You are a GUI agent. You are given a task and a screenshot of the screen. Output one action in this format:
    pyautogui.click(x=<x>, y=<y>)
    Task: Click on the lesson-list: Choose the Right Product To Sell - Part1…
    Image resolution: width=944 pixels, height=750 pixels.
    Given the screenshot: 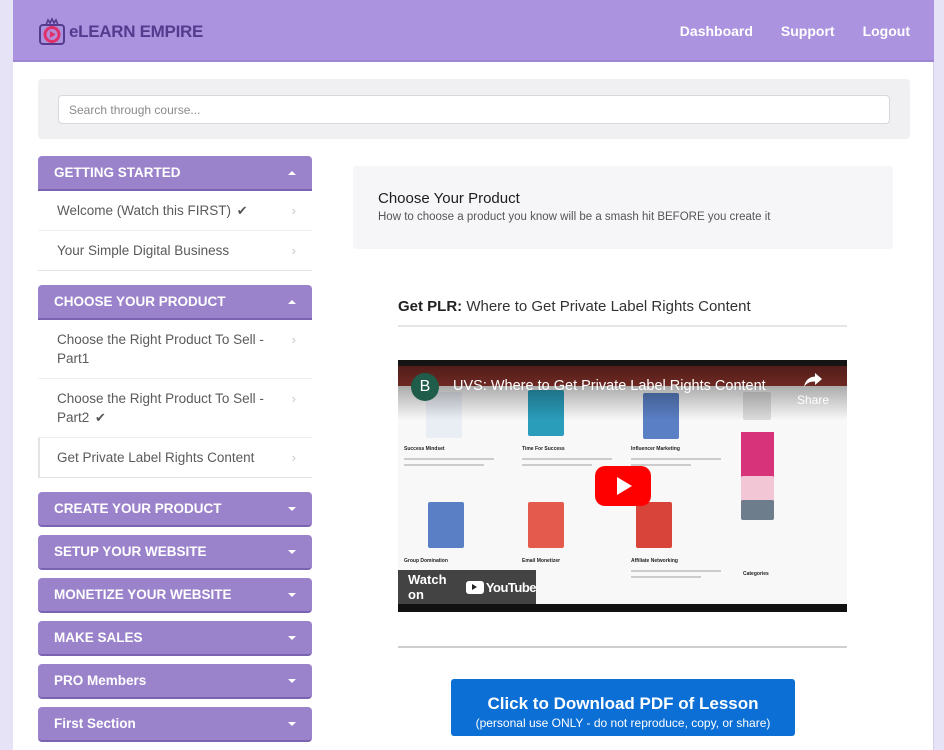 What is the action you would take?
    pyautogui.click(x=175, y=399)
    